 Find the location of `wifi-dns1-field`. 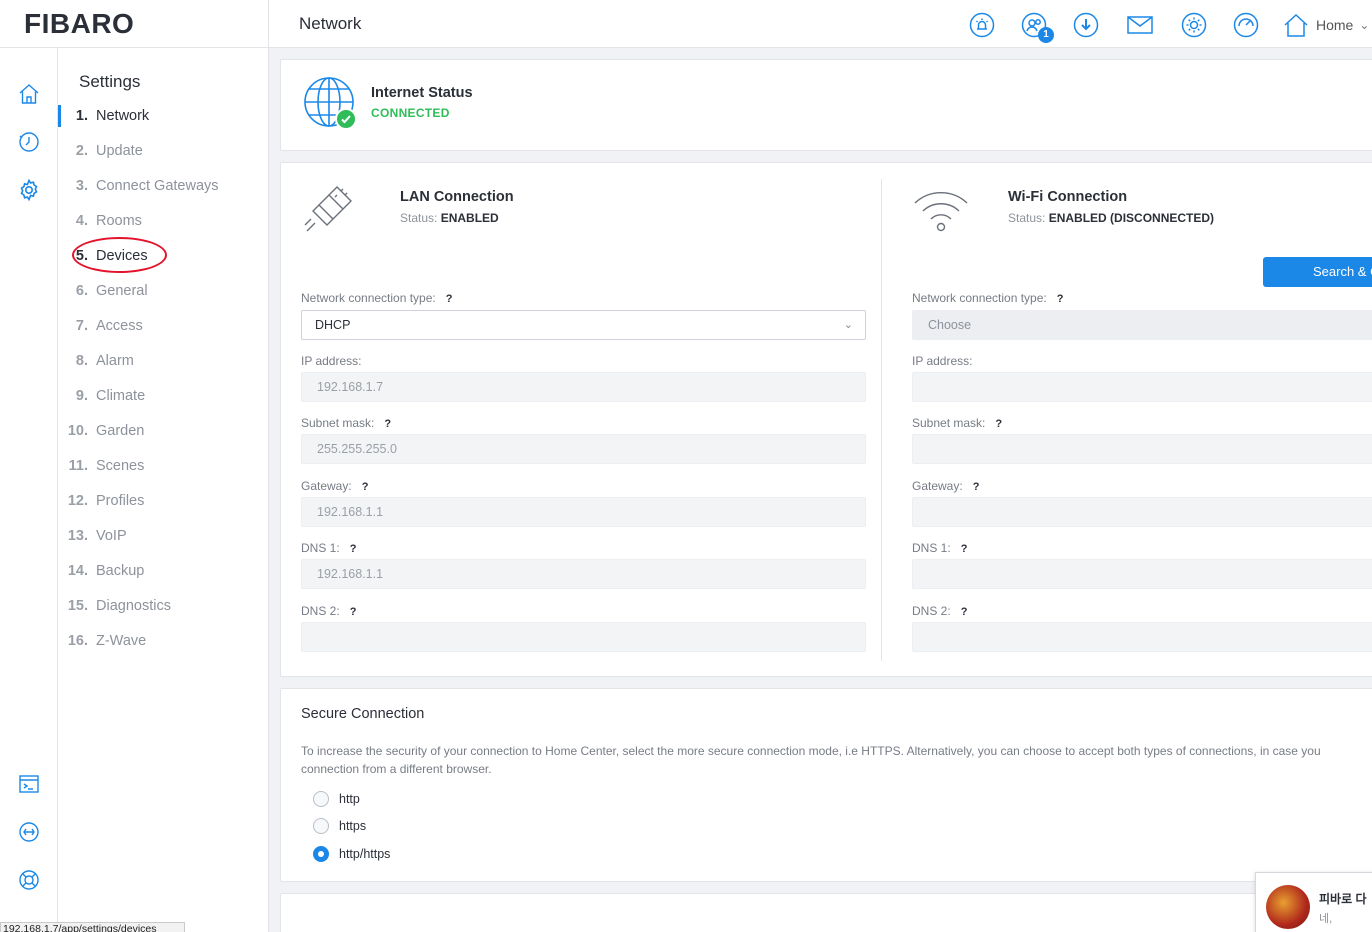

wifi-dns1-field is located at coordinates (1142, 574).